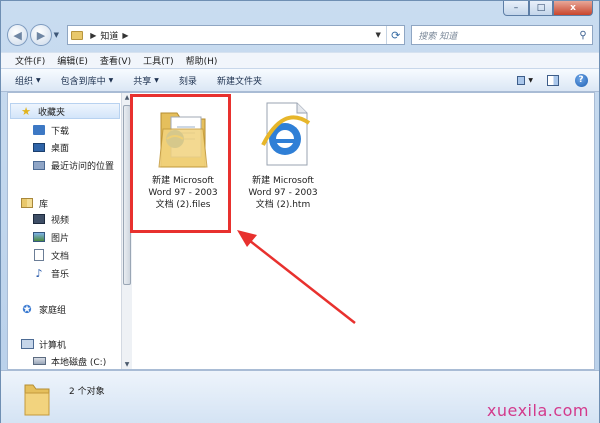 The width and height of the screenshot is (600, 423). Describe the element at coordinates (87, 392) in the screenshot. I see `item-count: 2 个对象` at that location.